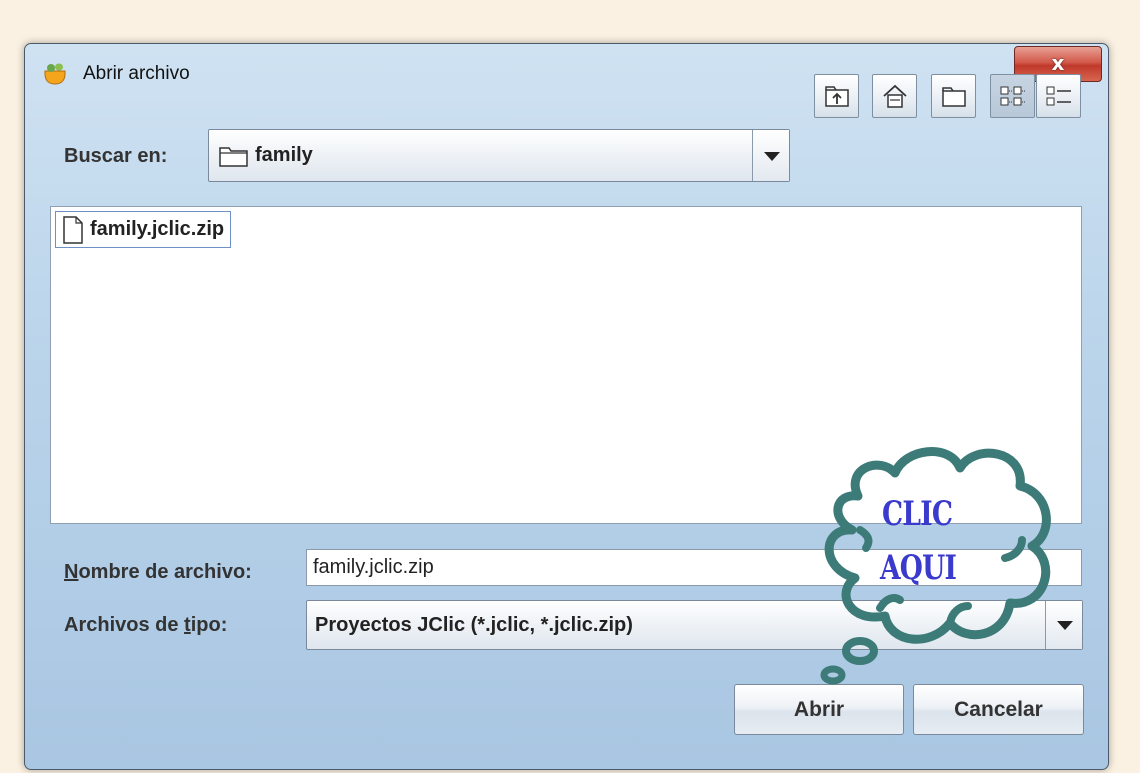 Image resolution: width=1140 pixels, height=773 pixels. Describe the element at coordinates (136, 73) in the screenshot. I see `window-title: Abrir archivo` at that location.